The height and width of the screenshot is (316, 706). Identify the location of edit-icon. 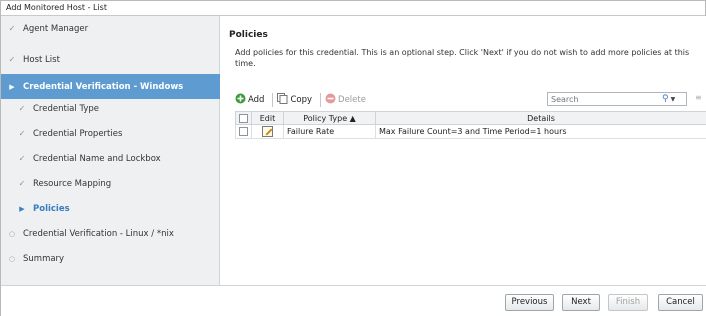
(267, 131).